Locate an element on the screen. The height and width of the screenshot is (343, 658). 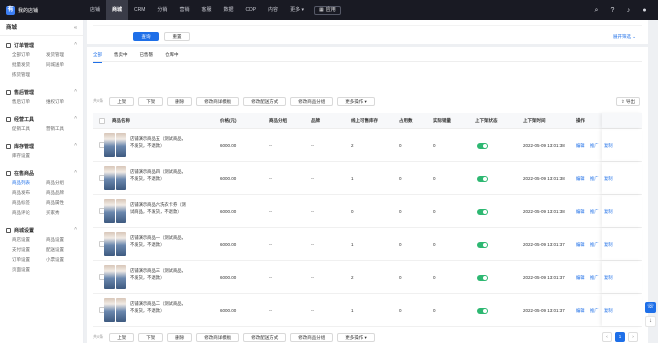
sidebar-item: 商品分组 is located at coordinates (63, 183).